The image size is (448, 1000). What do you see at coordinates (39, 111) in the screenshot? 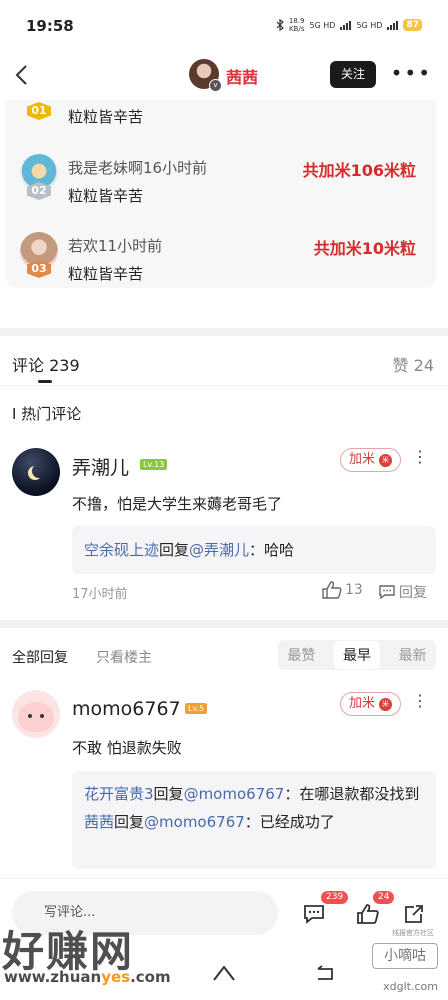
I see `rank-badge-gold-icon: 01` at bounding box center [39, 111].